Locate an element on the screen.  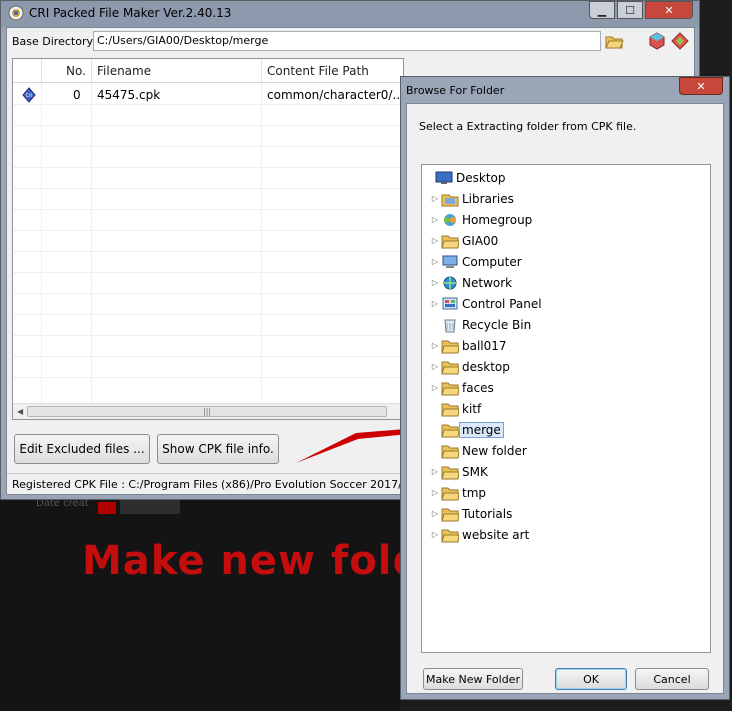
tree-item-network: ▷ Network is located at coordinates (471, 282).